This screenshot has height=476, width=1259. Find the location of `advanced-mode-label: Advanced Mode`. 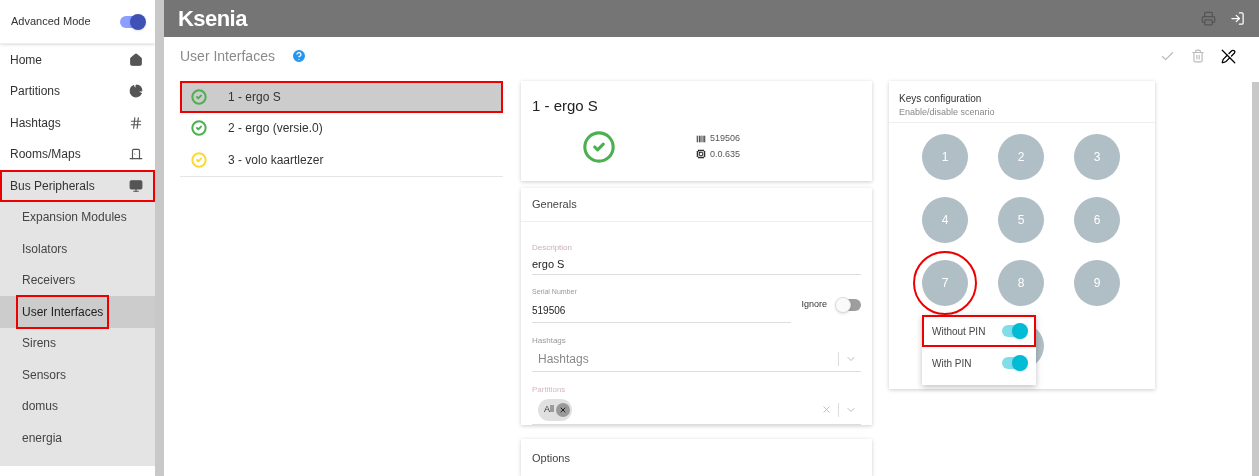

advanced-mode-label: Advanced Mode is located at coordinates (51, 22).